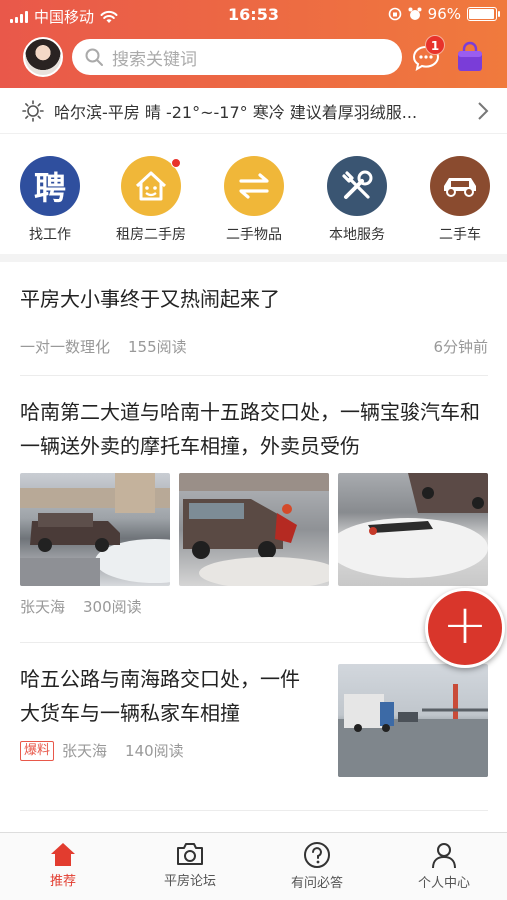 The image size is (507, 900). Describe the element at coordinates (157, 347) in the screenshot. I see `article-reads: 155阅读` at that location.